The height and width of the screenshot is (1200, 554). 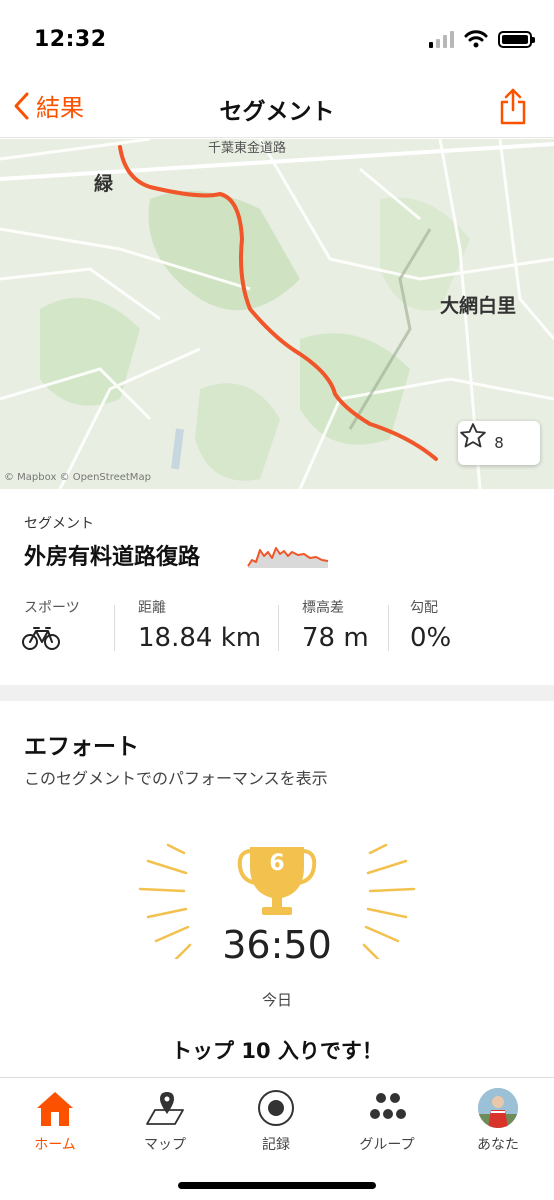 I want to click on page-title: セグメント, so click(x=277, y=112).